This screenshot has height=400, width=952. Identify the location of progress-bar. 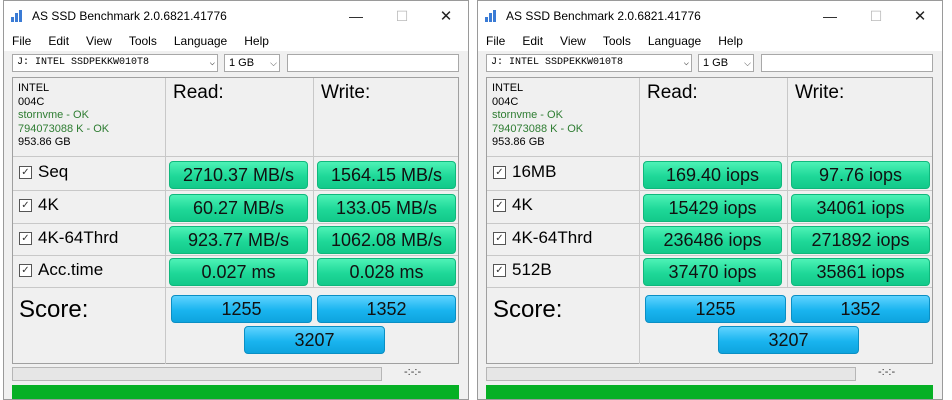
(671, 374).